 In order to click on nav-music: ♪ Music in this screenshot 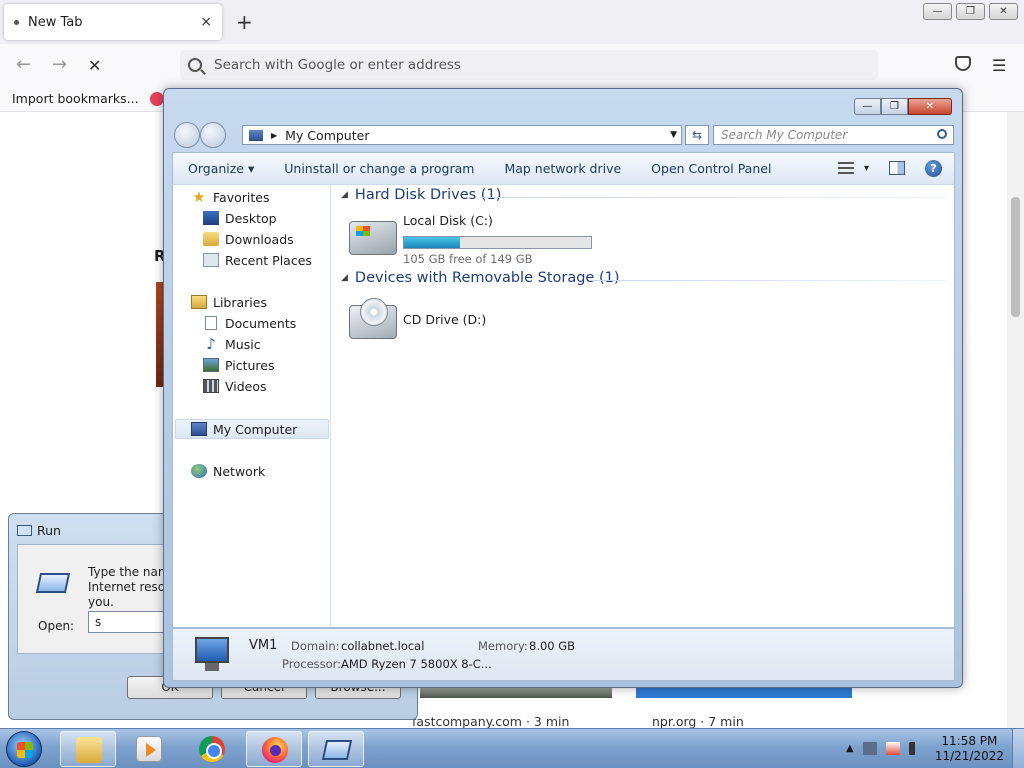, I will do `click(232, 344)`.